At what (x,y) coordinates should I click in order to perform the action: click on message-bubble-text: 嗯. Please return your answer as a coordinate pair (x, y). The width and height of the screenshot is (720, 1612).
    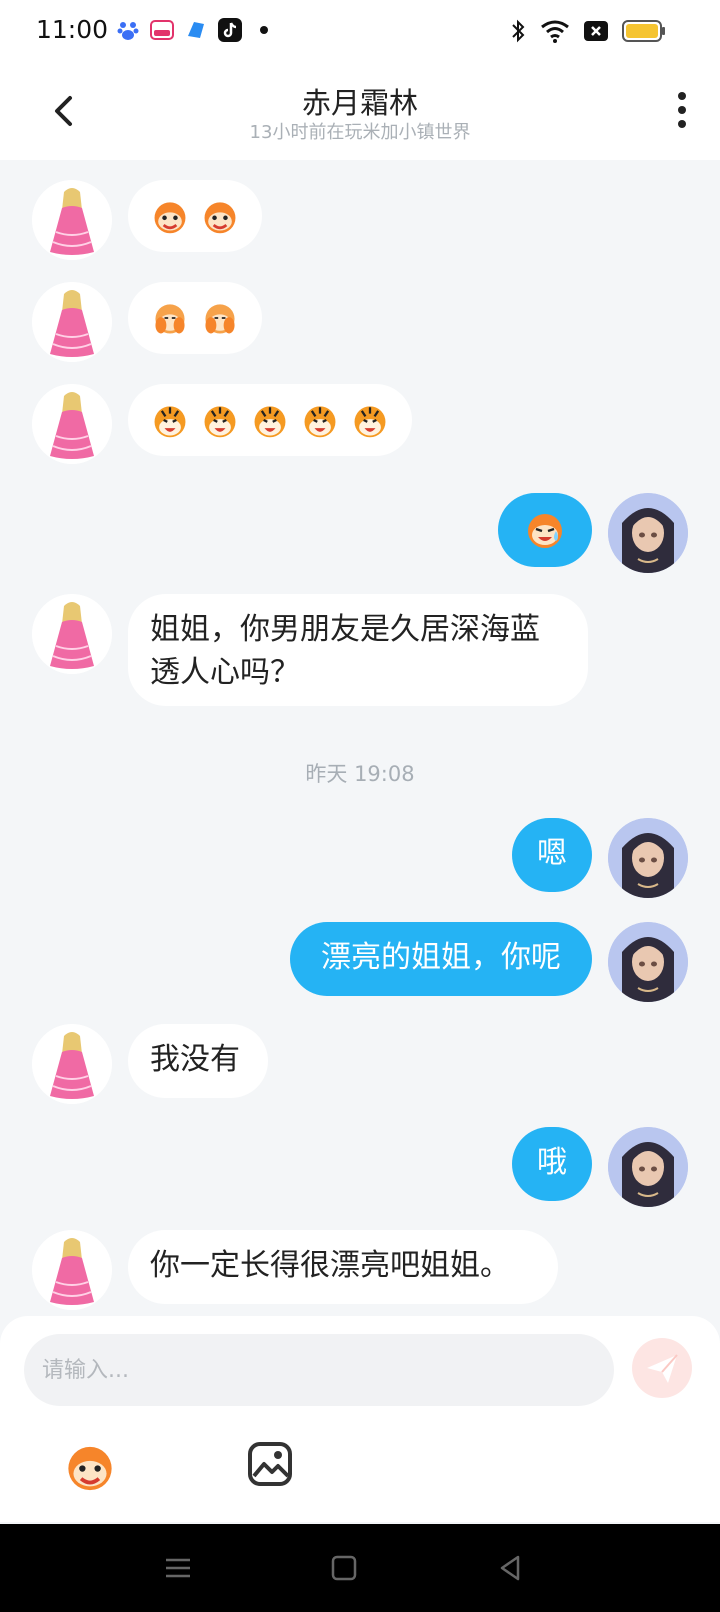
    Looking at the image, I should click on (552, 855).